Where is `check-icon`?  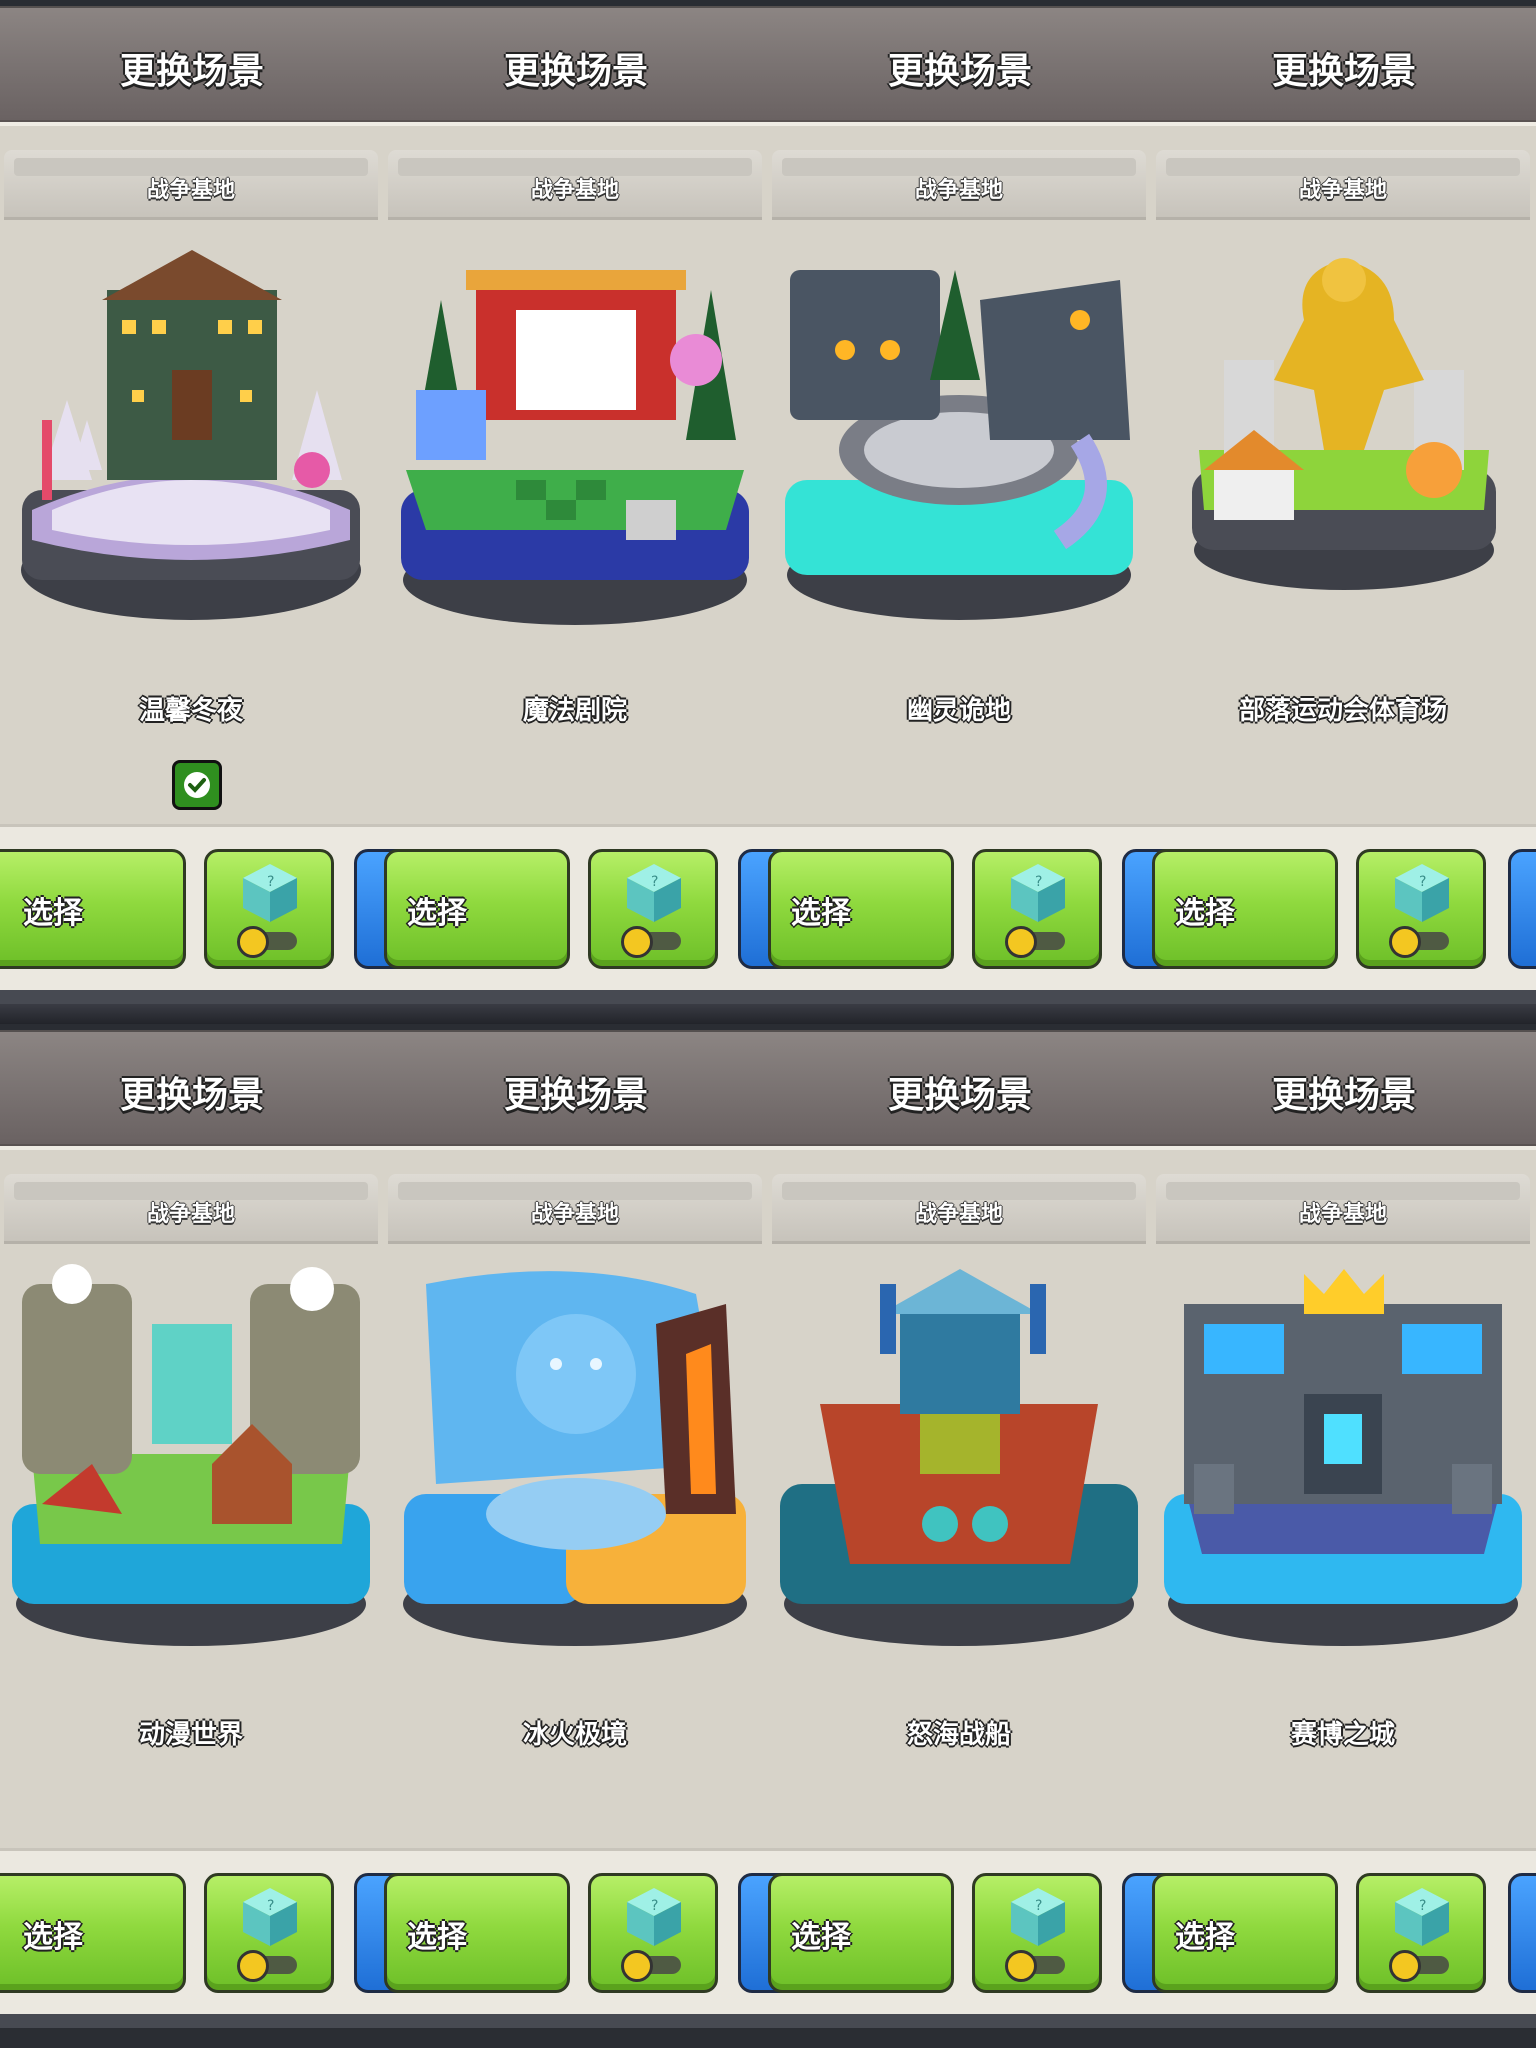
check-icon is located at coordinates (197, 785).